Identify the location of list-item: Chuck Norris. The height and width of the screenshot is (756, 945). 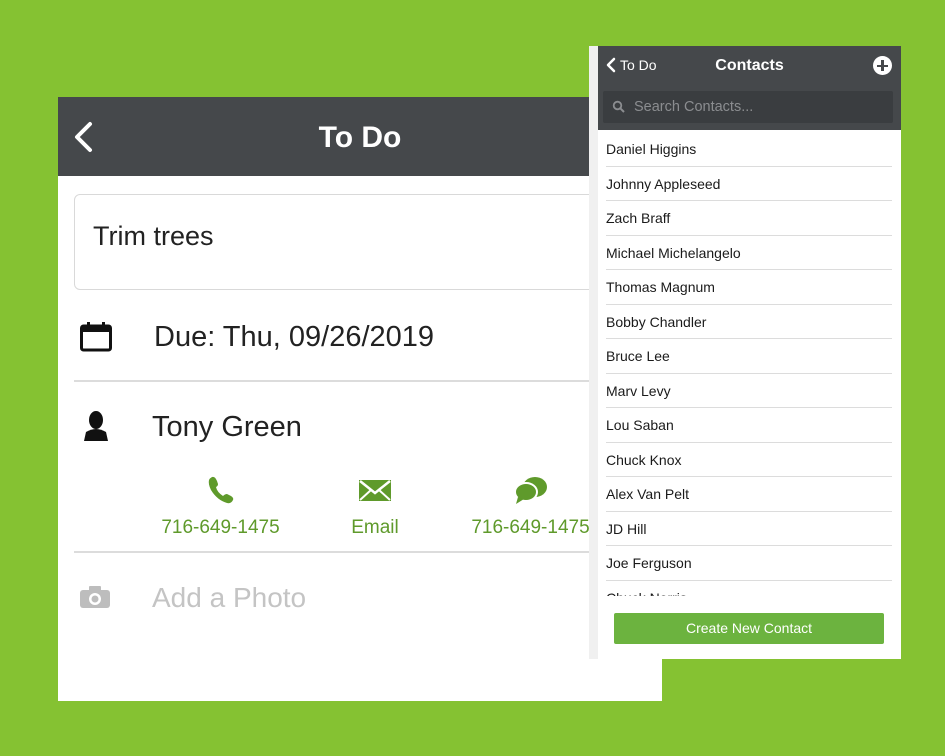
(749, 589).